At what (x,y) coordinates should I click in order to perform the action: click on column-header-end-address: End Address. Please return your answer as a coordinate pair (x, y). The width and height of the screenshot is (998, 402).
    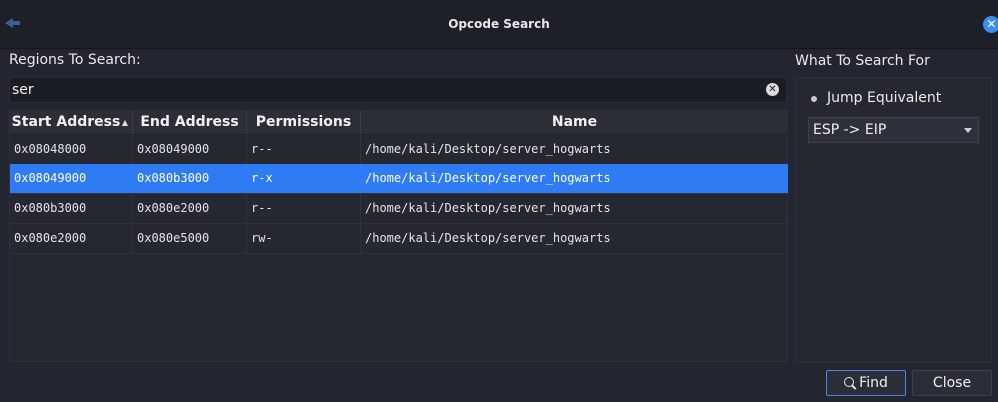
    Looking at the image, I should click on (190, 122).